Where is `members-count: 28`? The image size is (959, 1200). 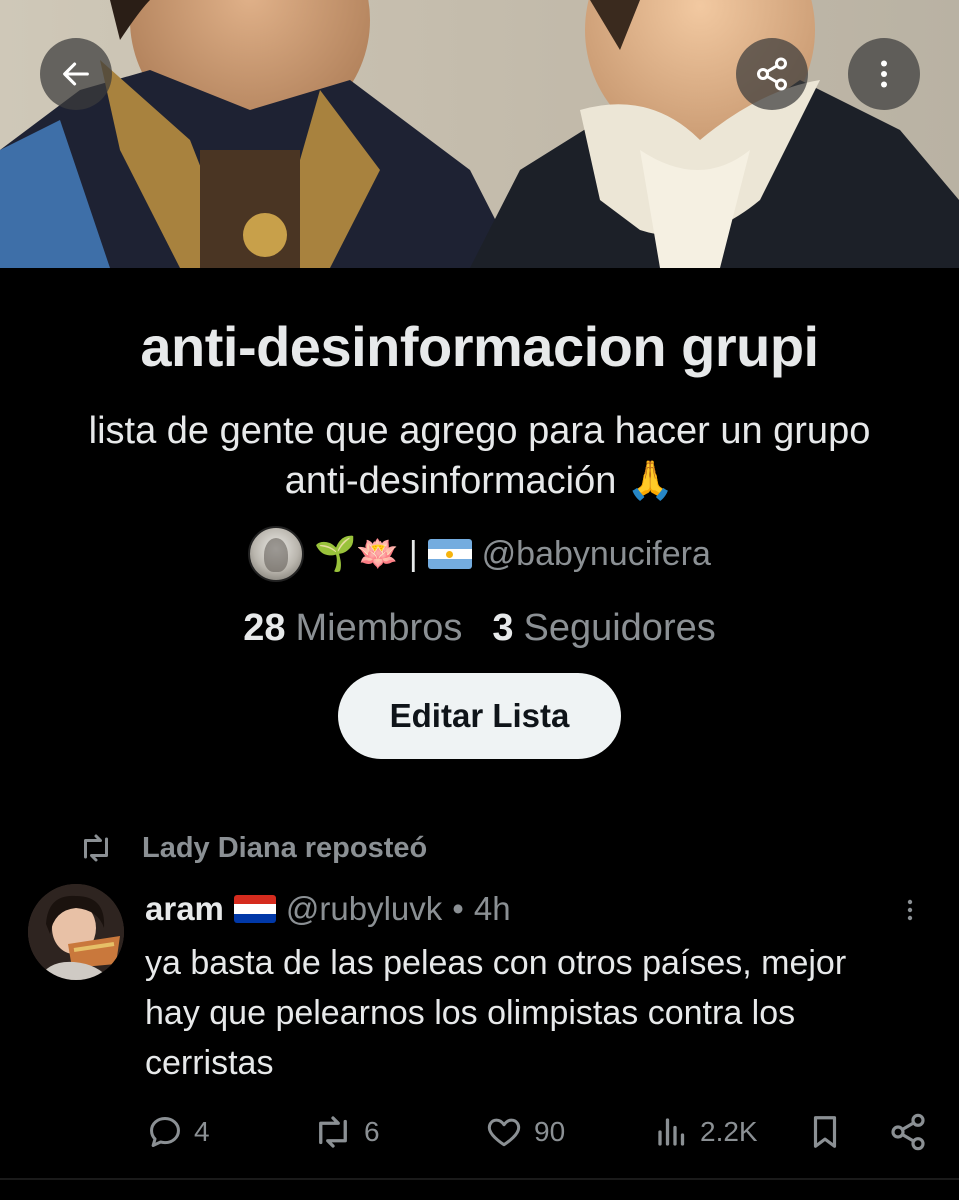
members-count: 28 is located at coordinates (264, 627).